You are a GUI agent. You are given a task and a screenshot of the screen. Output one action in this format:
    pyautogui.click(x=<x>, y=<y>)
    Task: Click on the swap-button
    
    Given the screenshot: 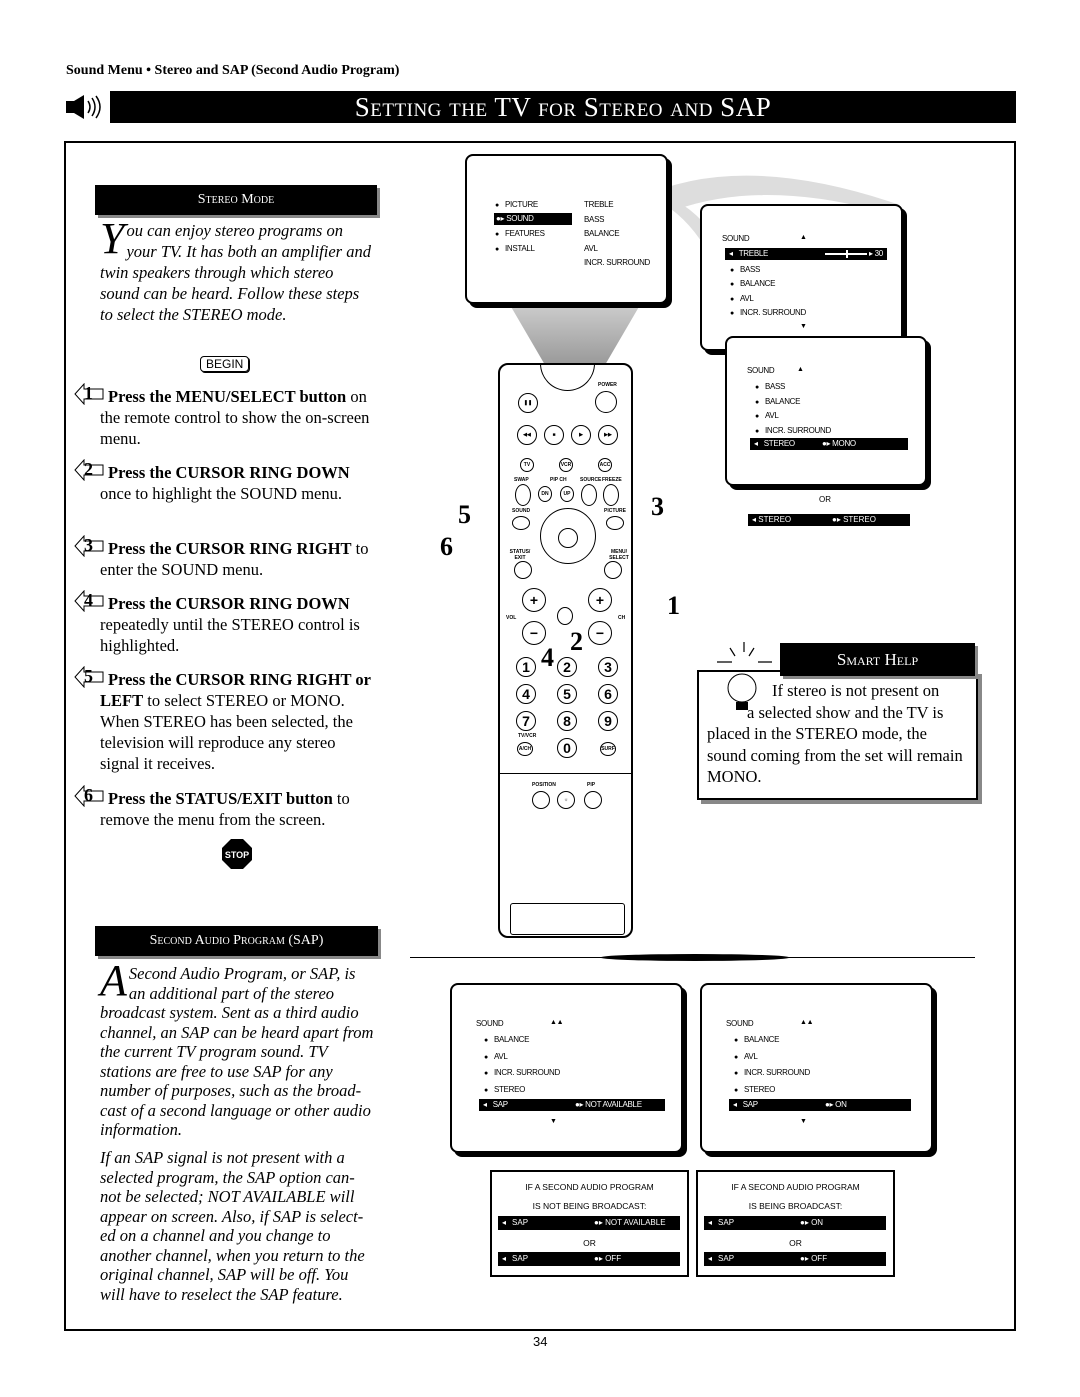 What is the action you would take?
    pyautogui.click(x=523, y=495)
    